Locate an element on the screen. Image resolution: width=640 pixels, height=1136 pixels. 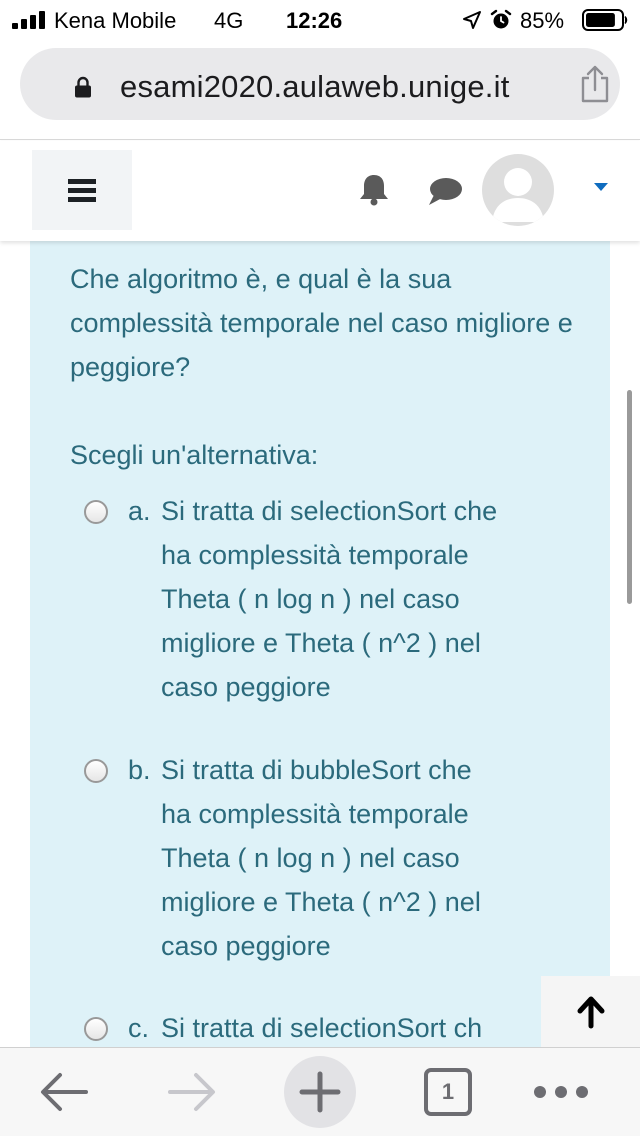
signal-icon is located at coordinates (30, 20).